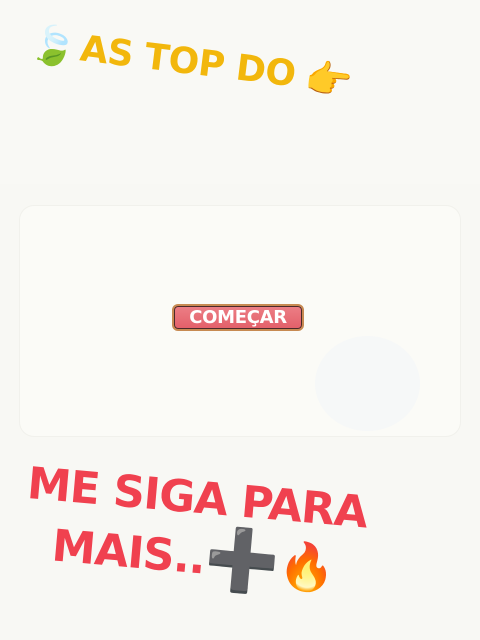 The image size is (480, 640). Describe the element at coordinates (53, 45) in the screenshot. I see `leaf-icon: 🍃` at that location.